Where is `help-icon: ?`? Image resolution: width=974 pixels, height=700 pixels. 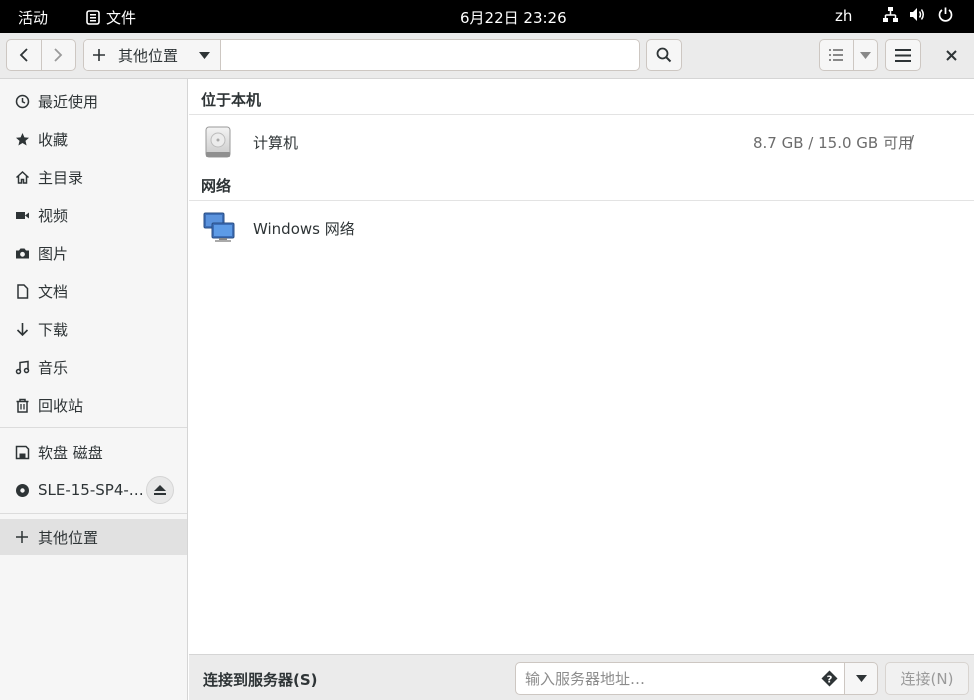 help-icon: ? is located at coordinates (829, 680).